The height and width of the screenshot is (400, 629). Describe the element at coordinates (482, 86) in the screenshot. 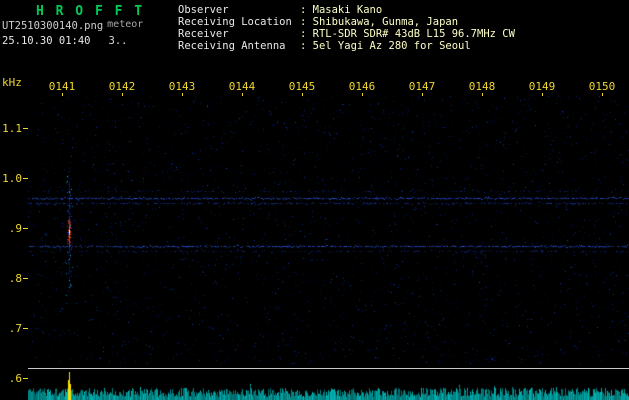

I see `time-axis-label: 0148` at that location.